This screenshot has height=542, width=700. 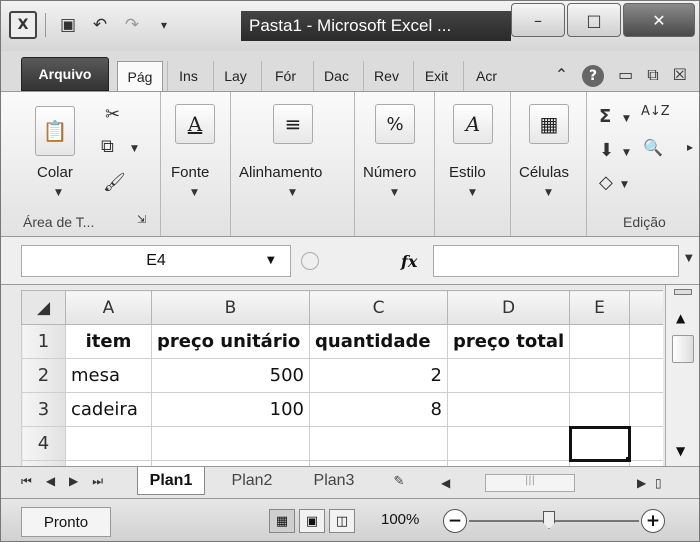 What do you see at coordinates (378, 375) in the screenshot?
I see `cell-c2: 2` at bounding box center [378, 375].